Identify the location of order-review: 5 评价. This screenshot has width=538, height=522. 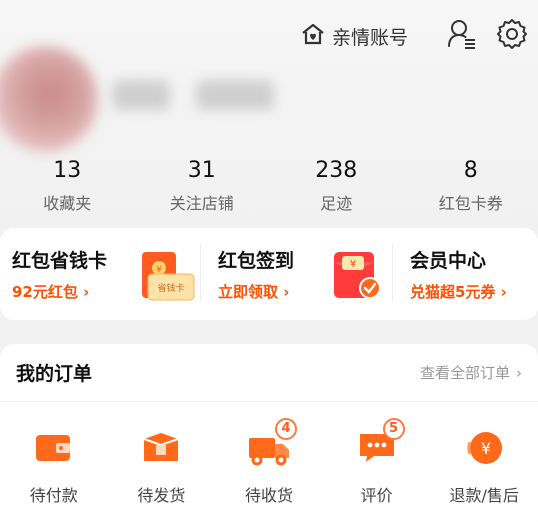
(377, 462).